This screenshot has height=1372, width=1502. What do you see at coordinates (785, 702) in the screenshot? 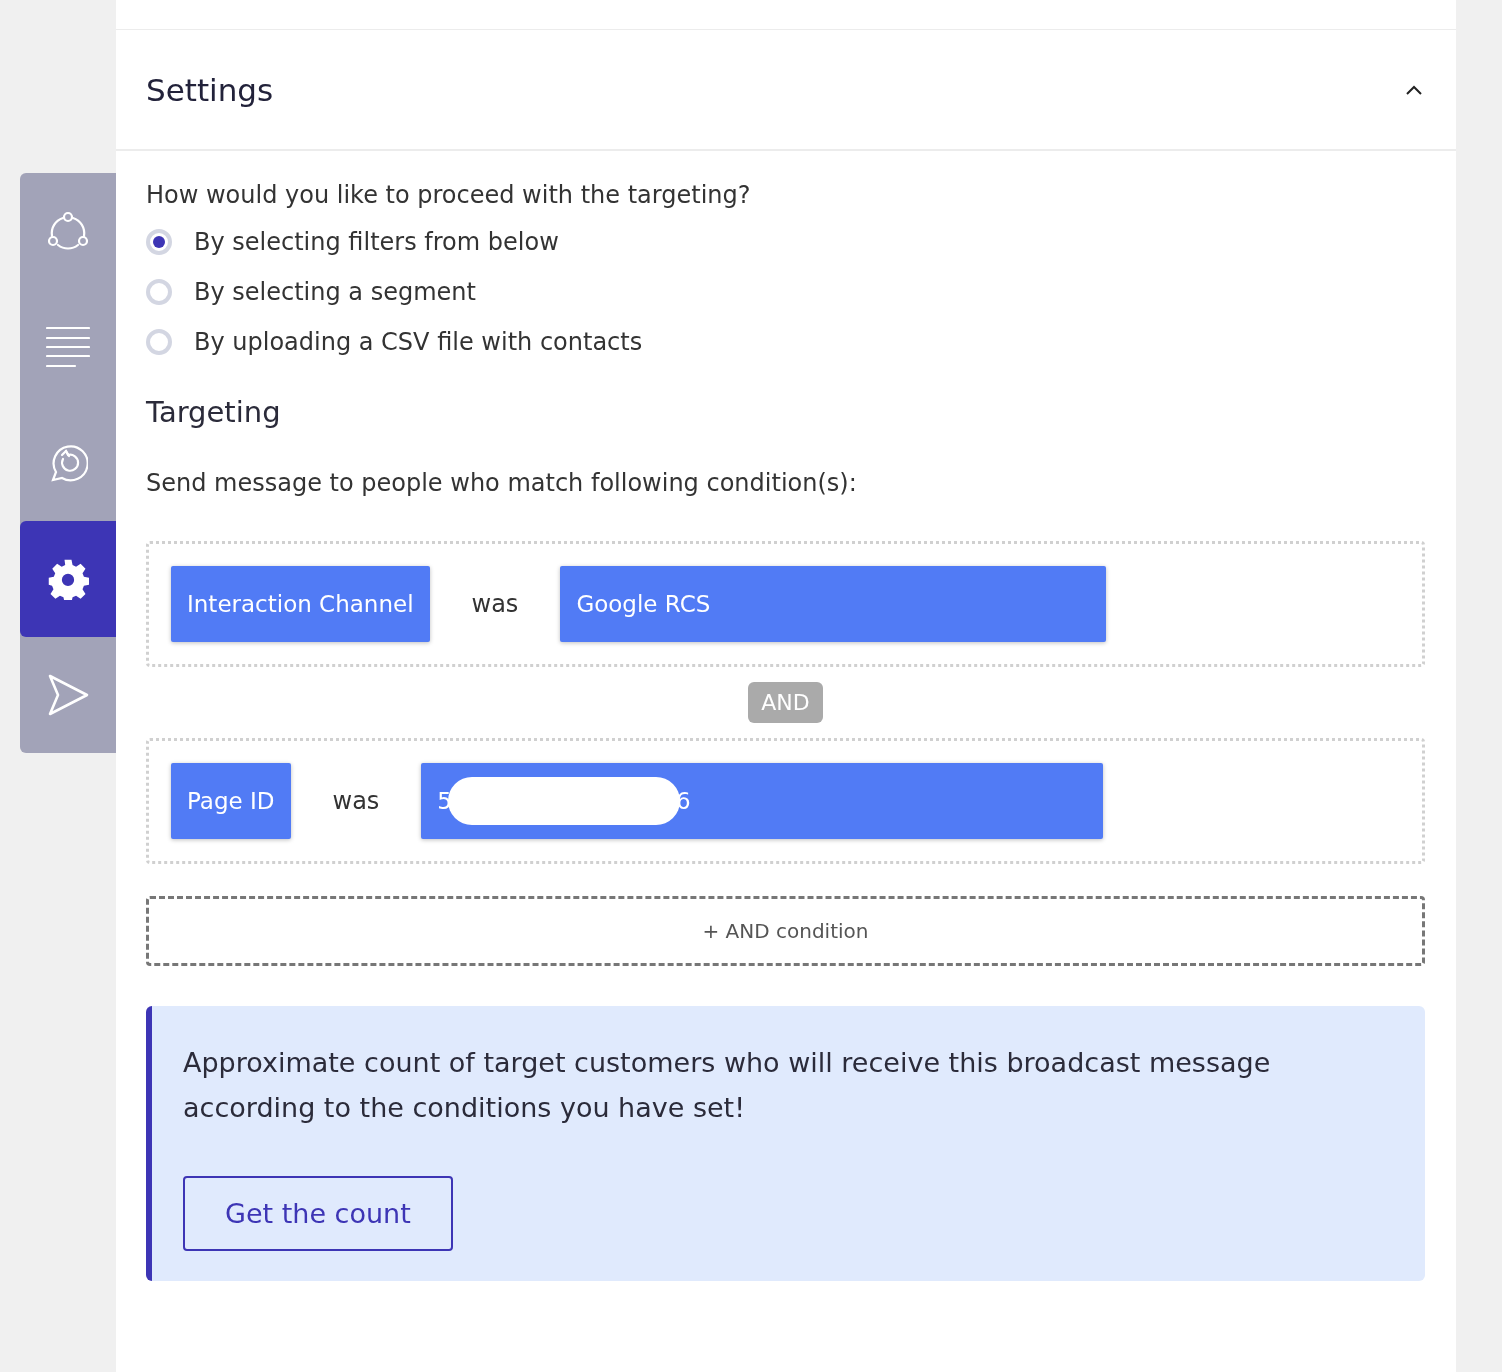
I see `and-tag: AND` at bounding box center [785, 702].